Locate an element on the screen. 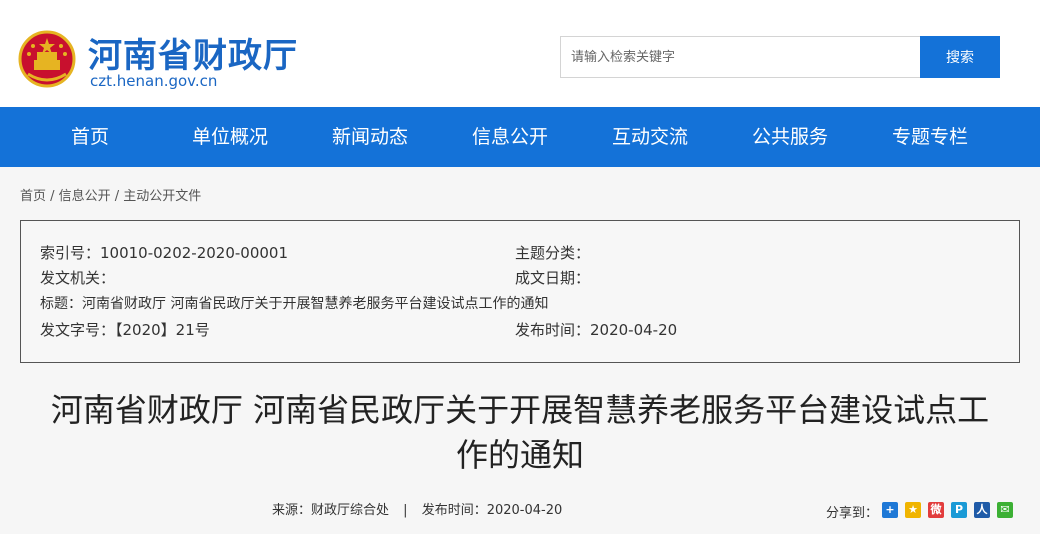 This screenshot has width=1040, height=534. tencent-weibo-icon: P is located at coordinates (959, 510).